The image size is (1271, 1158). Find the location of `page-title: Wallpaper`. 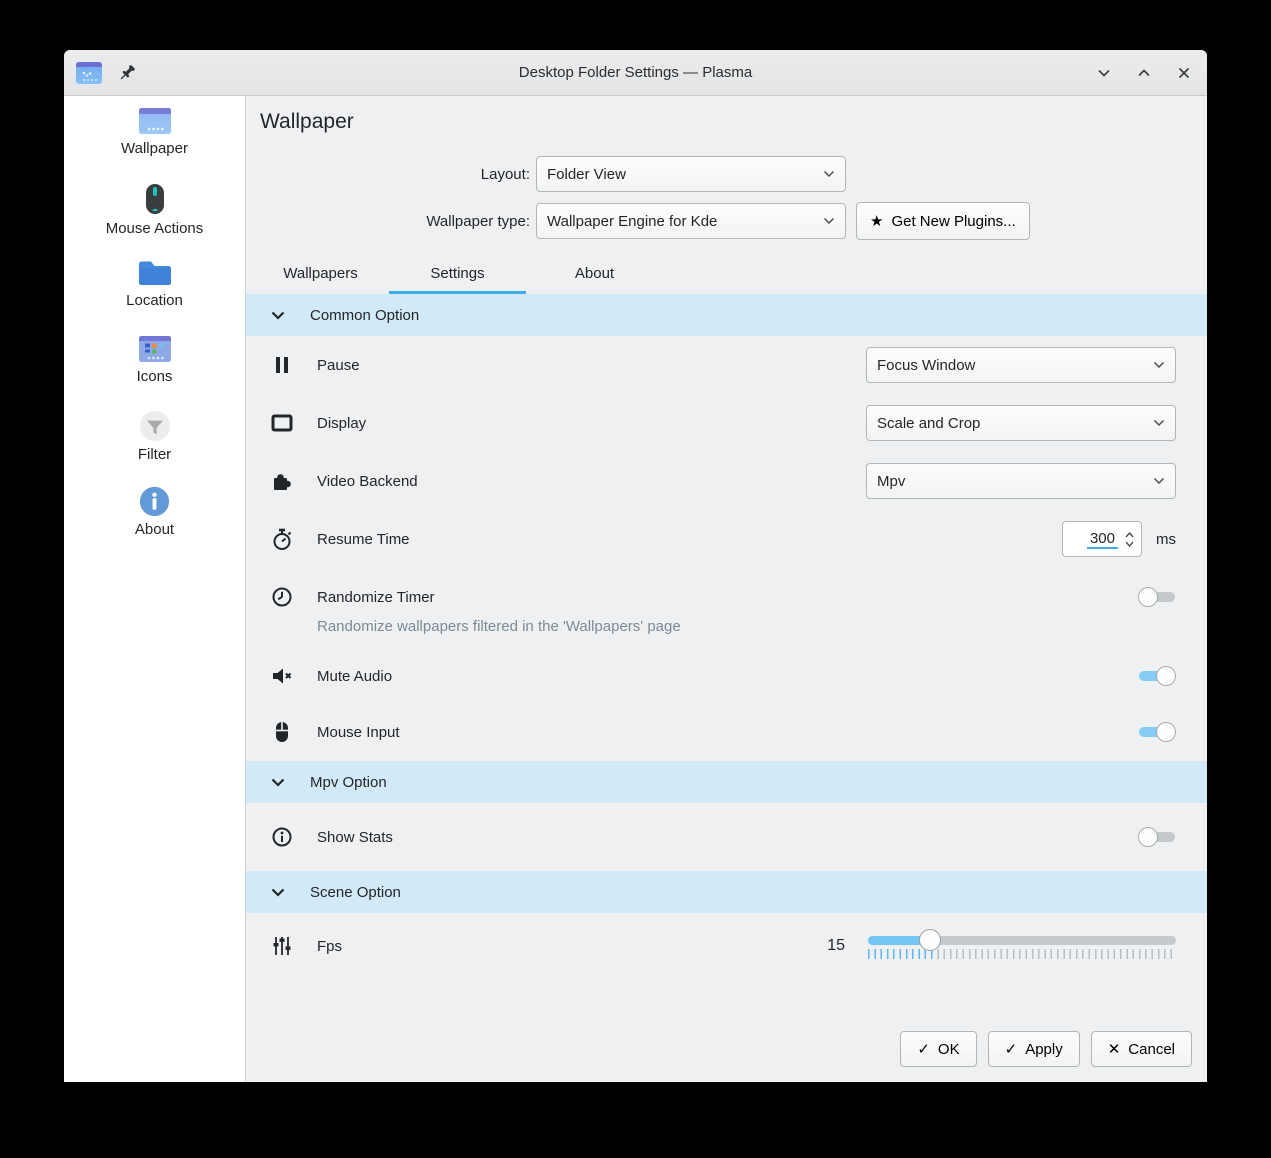

page-title: Wallpaper is located at coordinates (307, 121).